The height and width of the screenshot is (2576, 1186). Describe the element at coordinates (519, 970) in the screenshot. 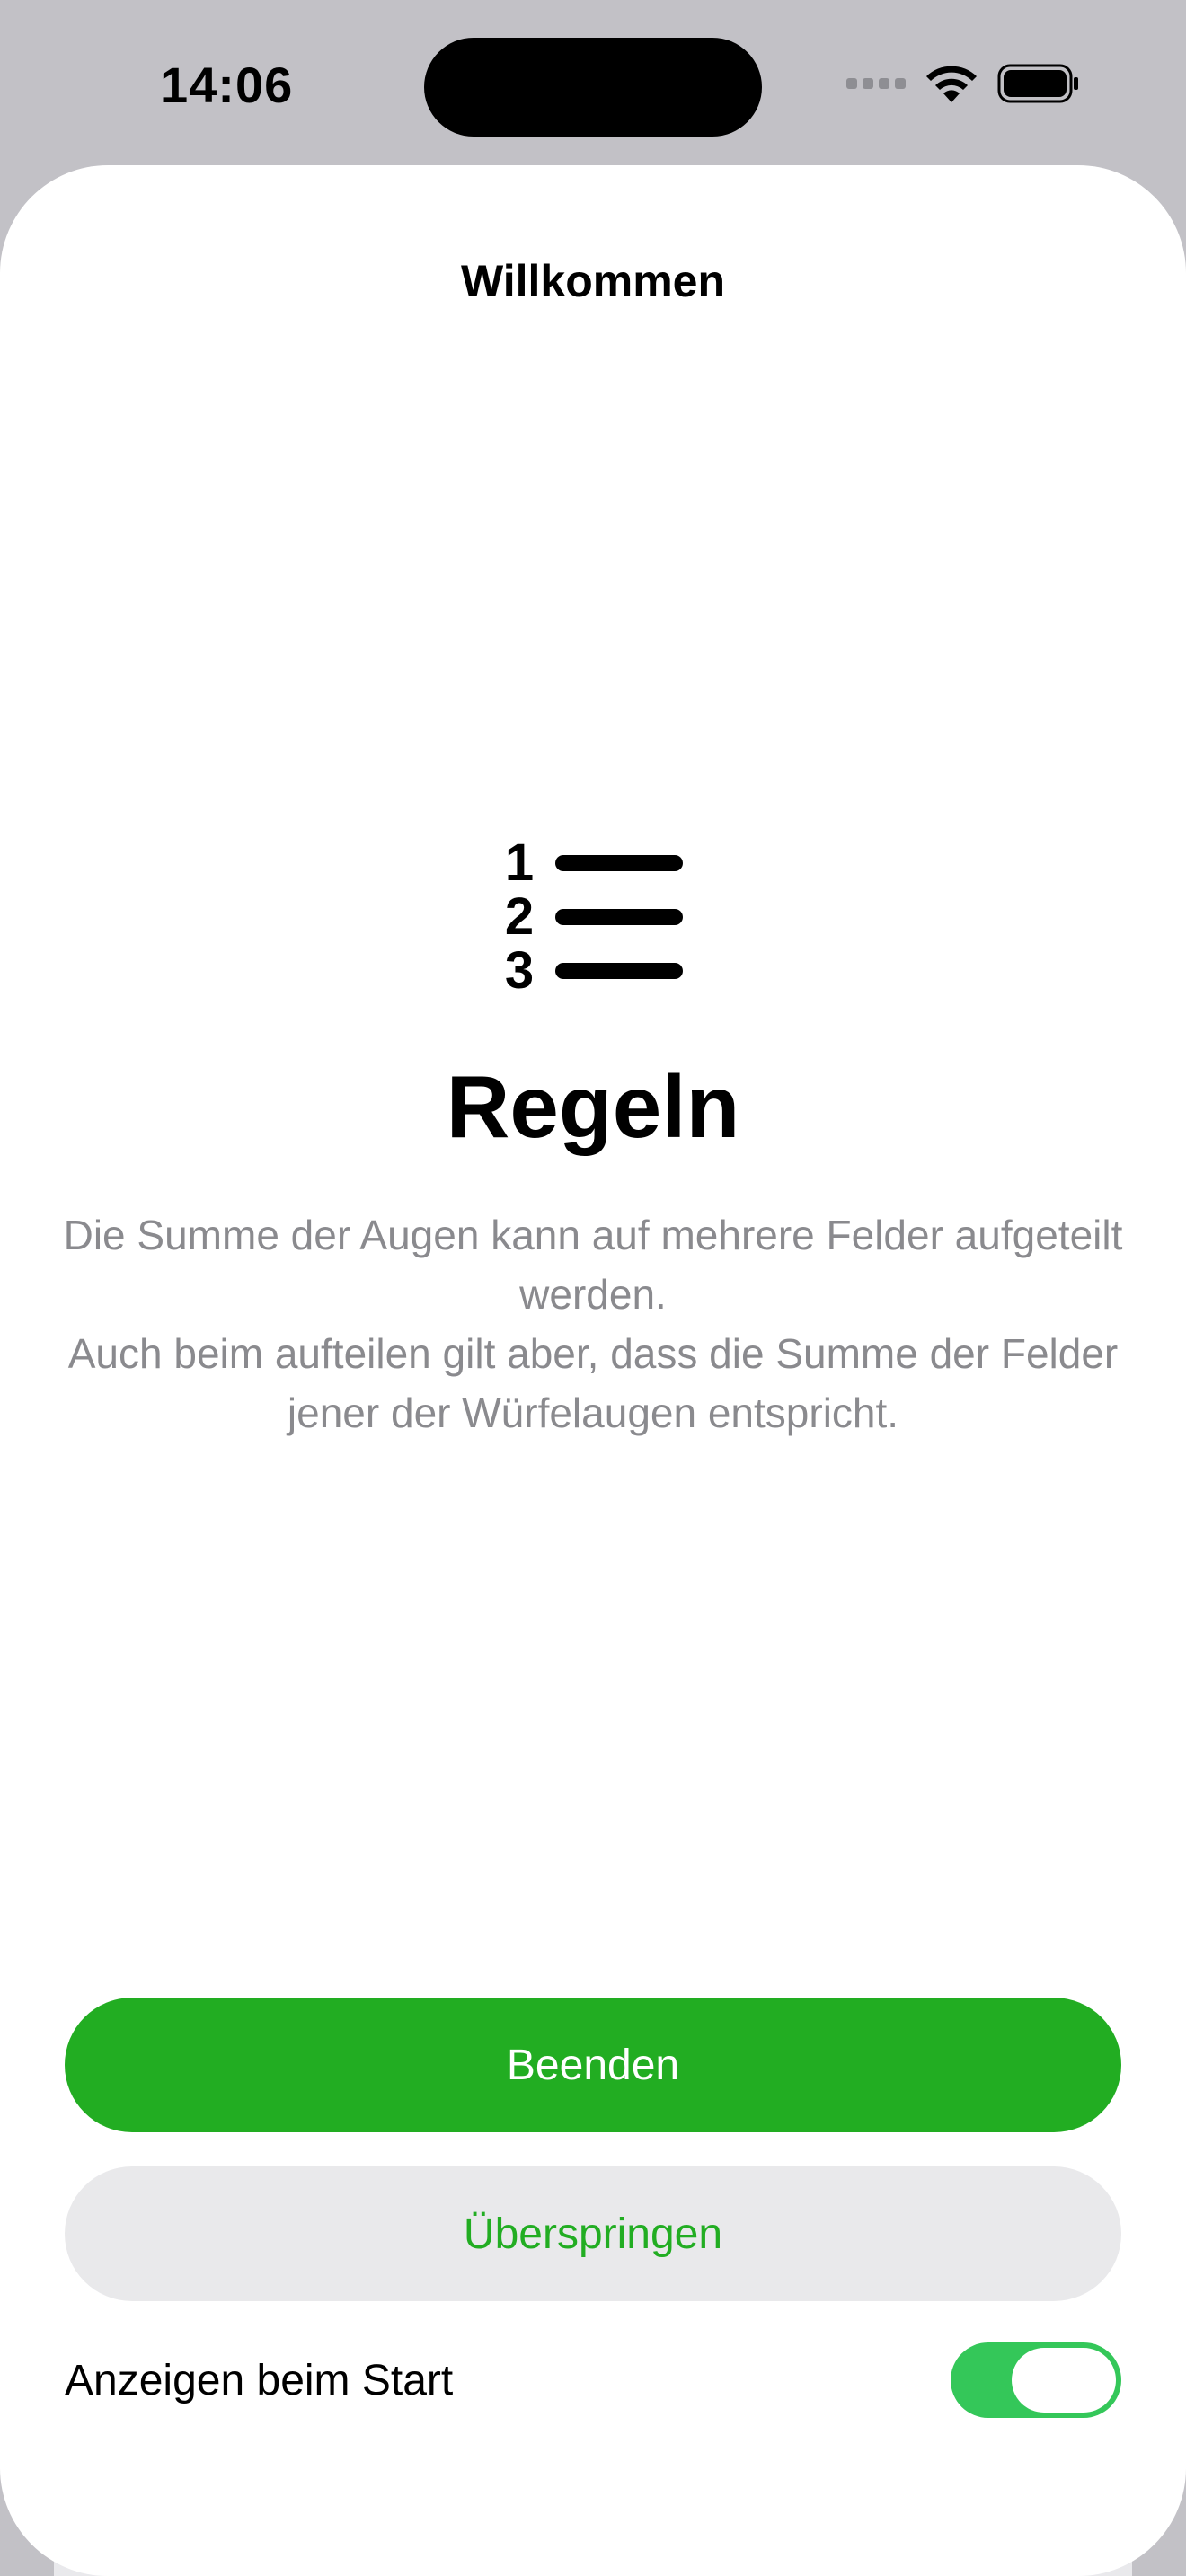

I see `svg-text: 3` at that location.